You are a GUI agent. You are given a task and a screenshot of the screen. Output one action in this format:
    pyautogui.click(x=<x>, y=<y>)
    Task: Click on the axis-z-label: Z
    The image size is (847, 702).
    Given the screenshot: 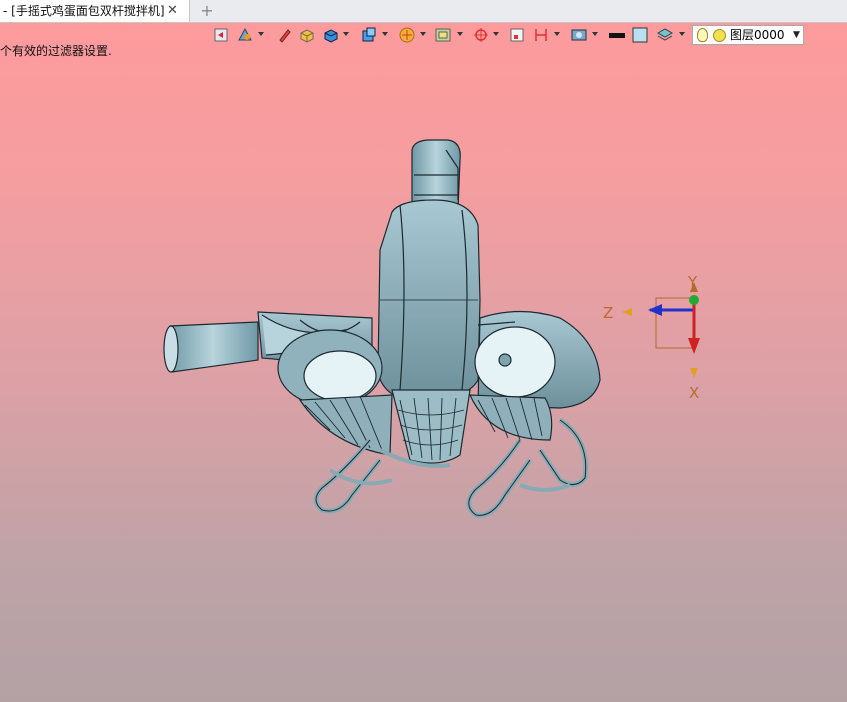 What is the action you would take?
    pyautogui.click(x=608, y=313)
    